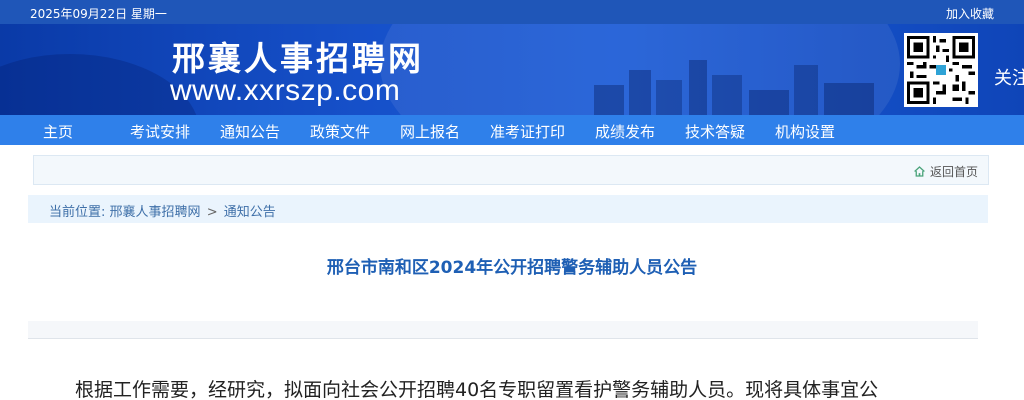 This screenshot has width=1024, height=400. I want to click on article-title: 邢台市南和区2024年公开招聘警务辅助人员公告, so click(512, 268).